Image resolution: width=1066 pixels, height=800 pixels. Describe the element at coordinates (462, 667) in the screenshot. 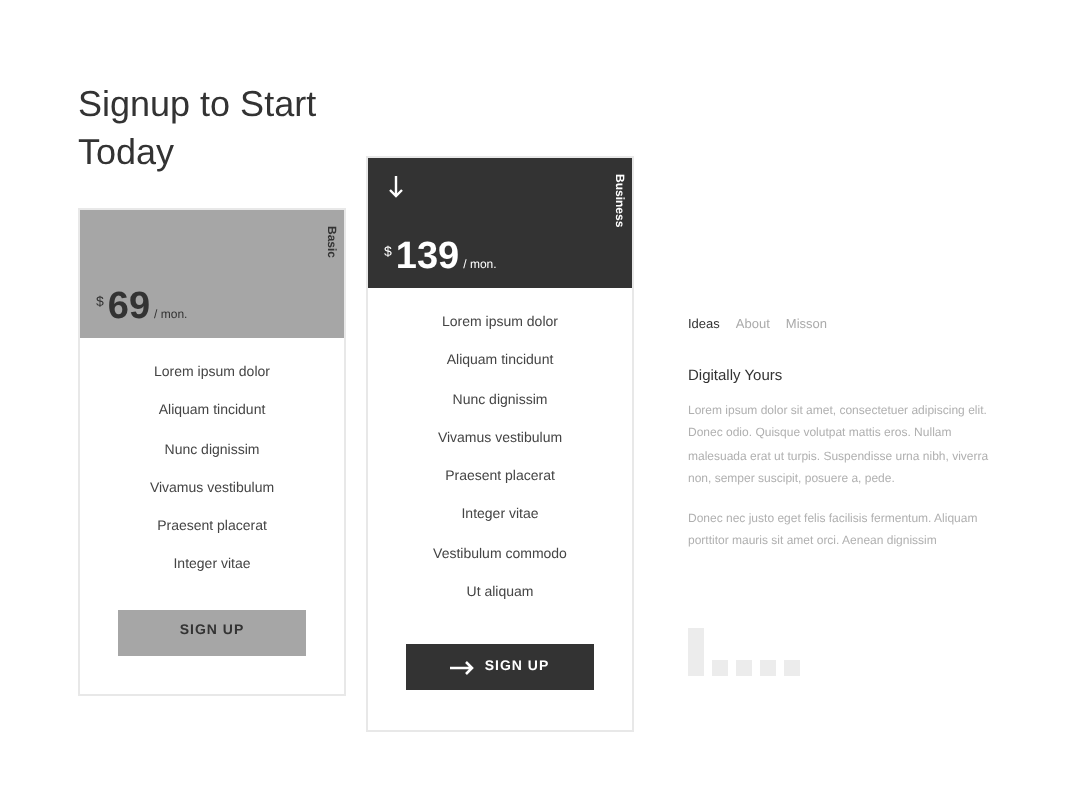

I see `arrow-right-icon` at that location.